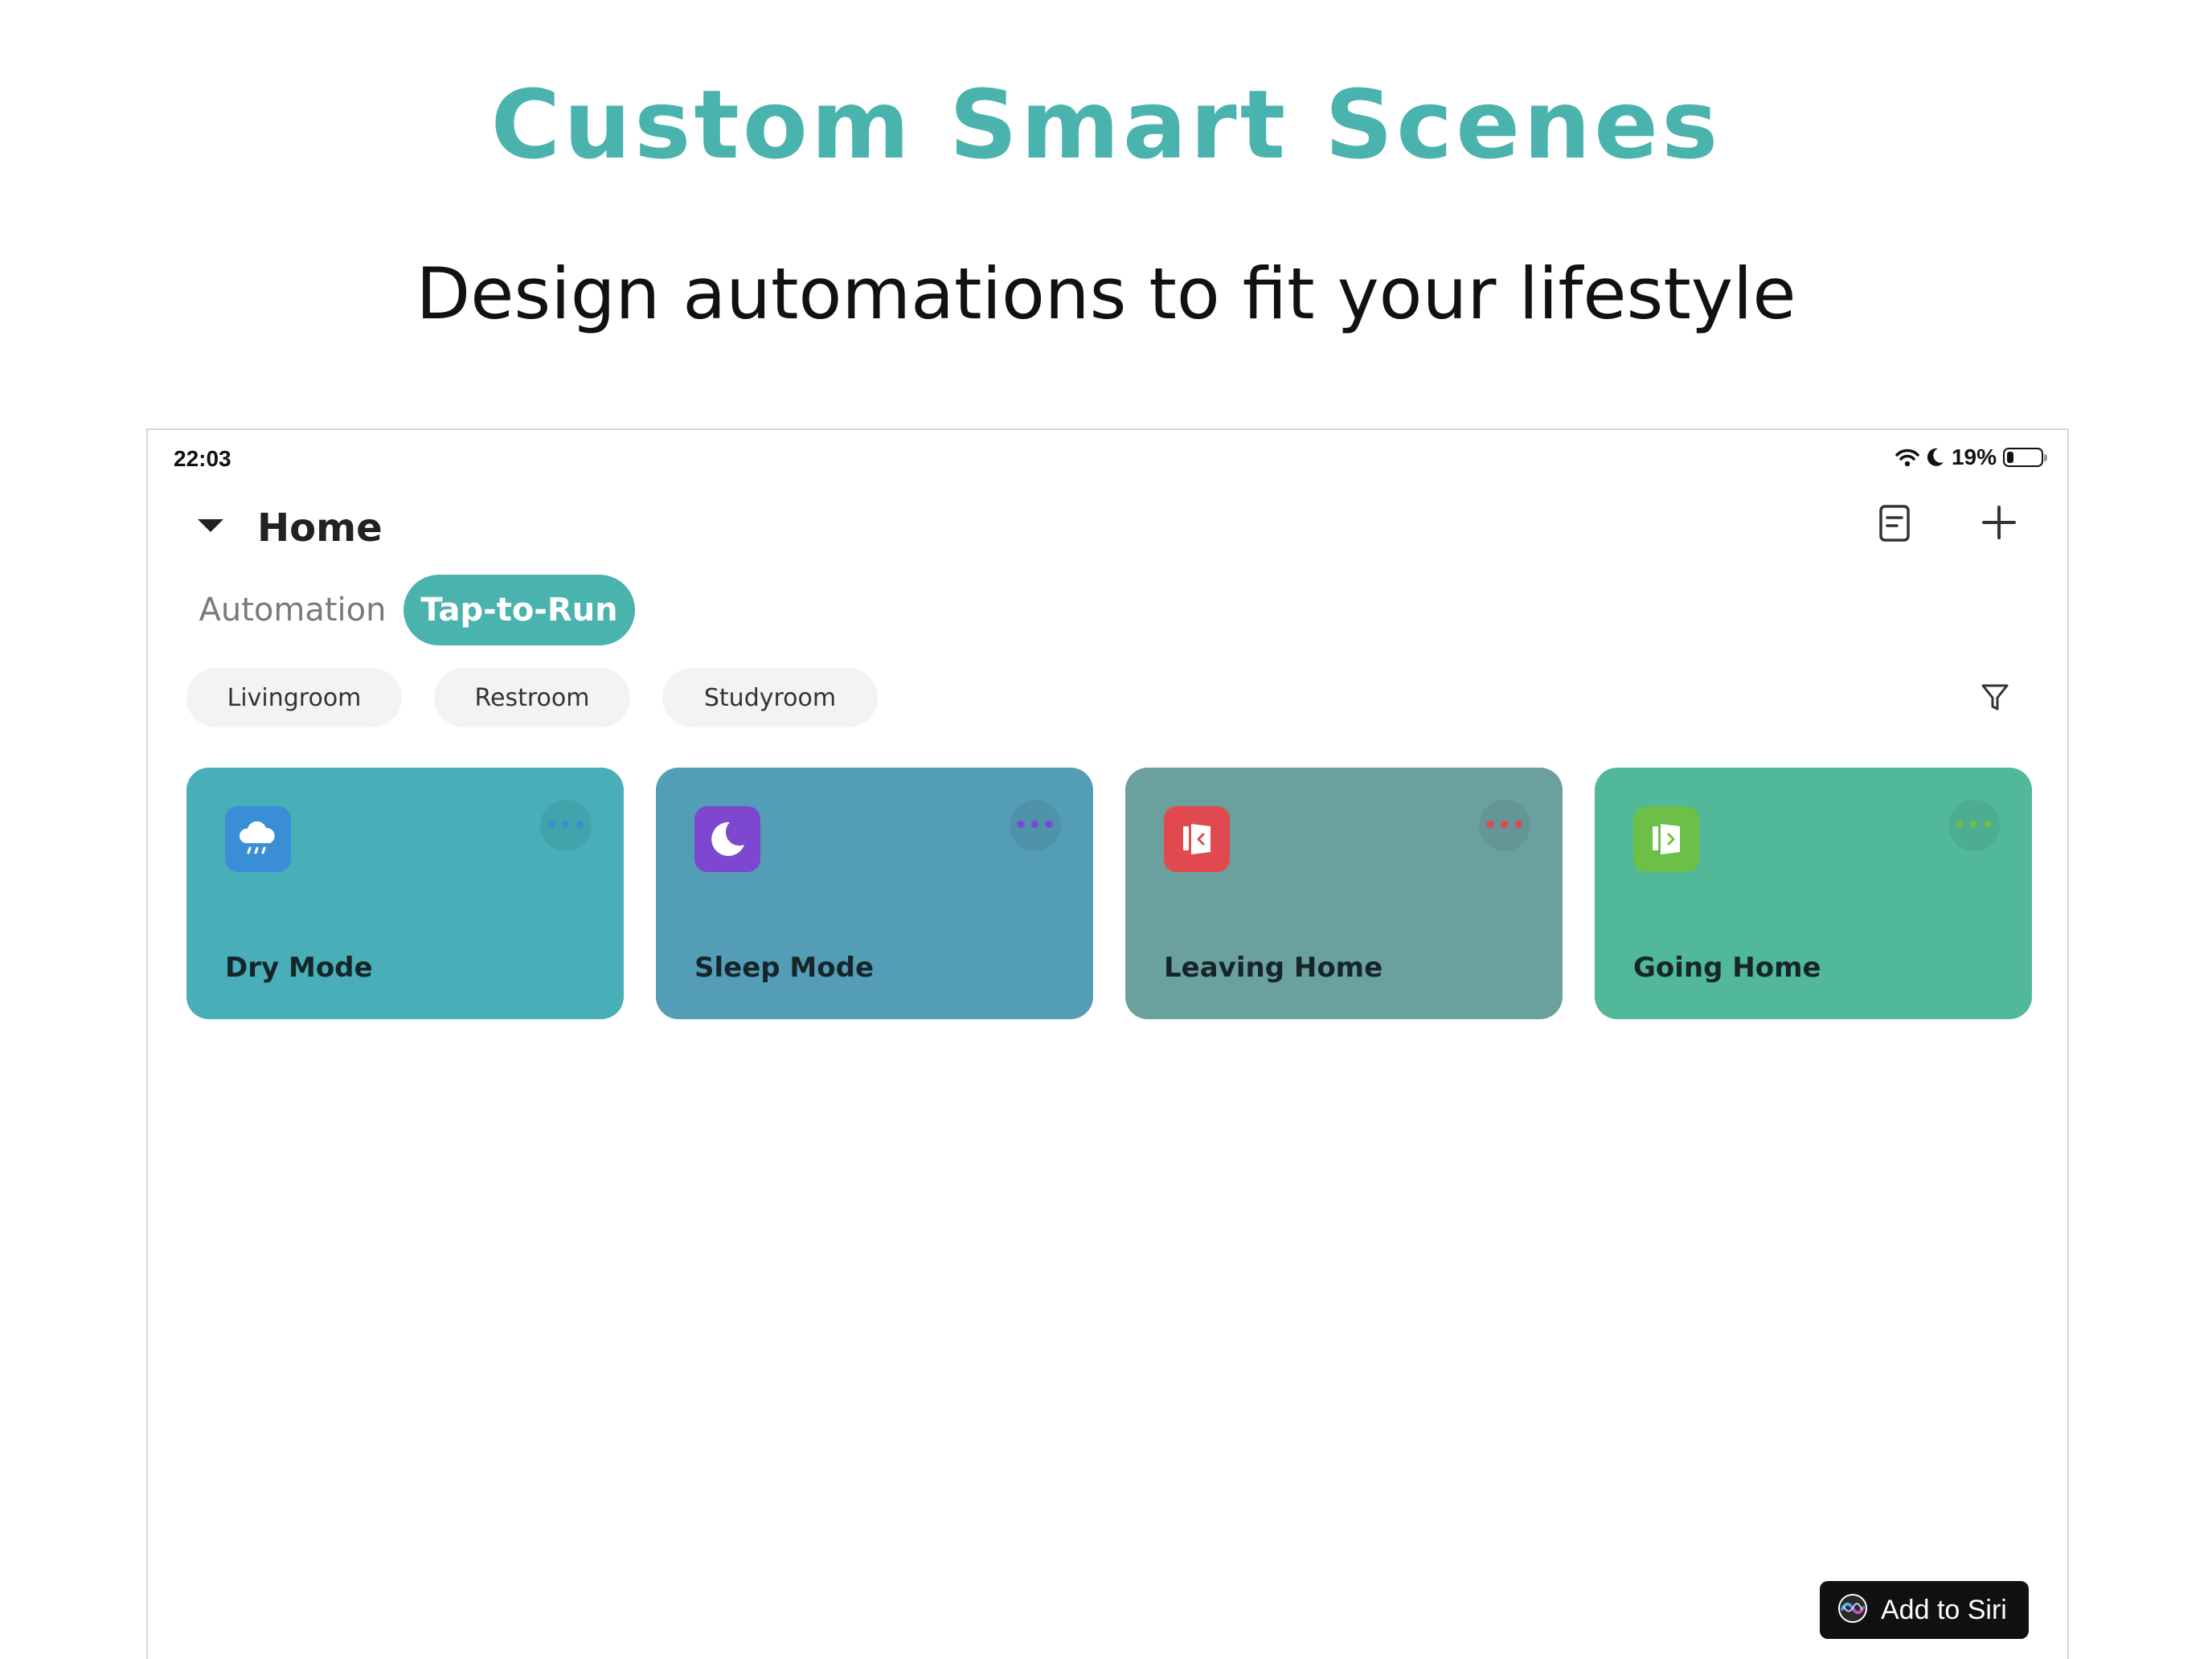 The image size is (2212, 1659). Describe the element at coordinates (202, 458) in the screenshot. I see `status-time: 22:03` at that location.